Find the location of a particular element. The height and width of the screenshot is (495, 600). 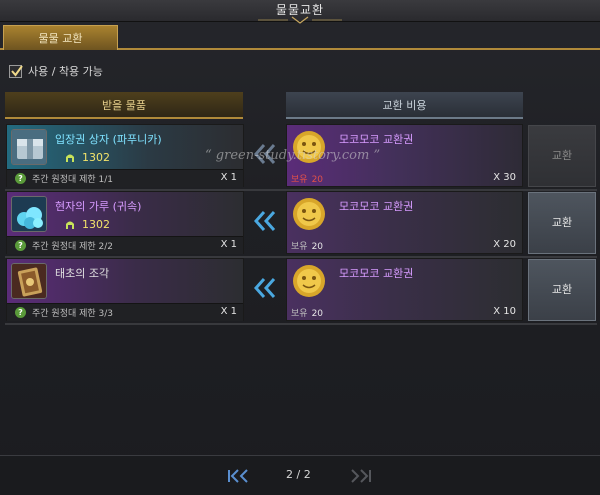

weekly-limit-text: 주간 원정대 제한 2/2 is located at coordinates (73, 247).